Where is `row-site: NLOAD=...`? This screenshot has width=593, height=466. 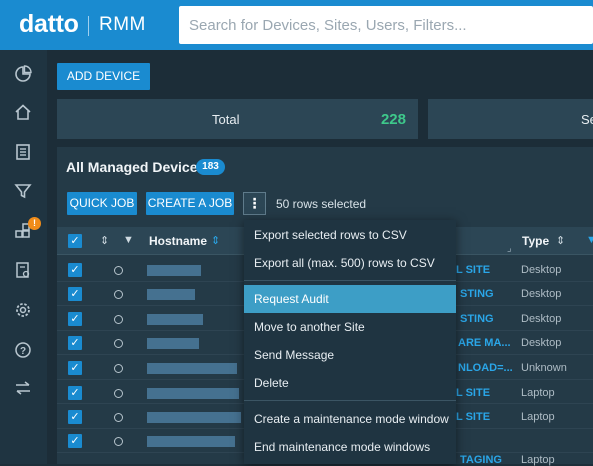
row-site: NLOAD=... is located at coordinates (485, 368).